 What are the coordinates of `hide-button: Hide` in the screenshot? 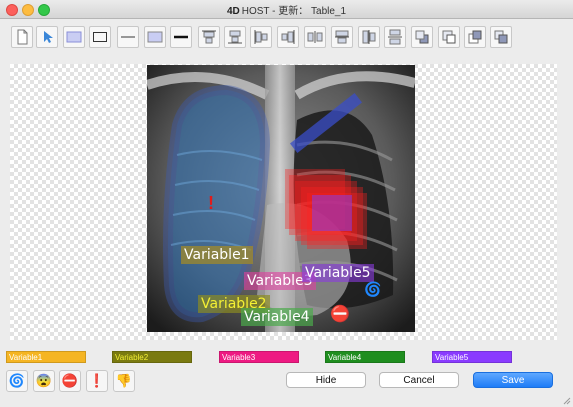 It's located at (326, 380).